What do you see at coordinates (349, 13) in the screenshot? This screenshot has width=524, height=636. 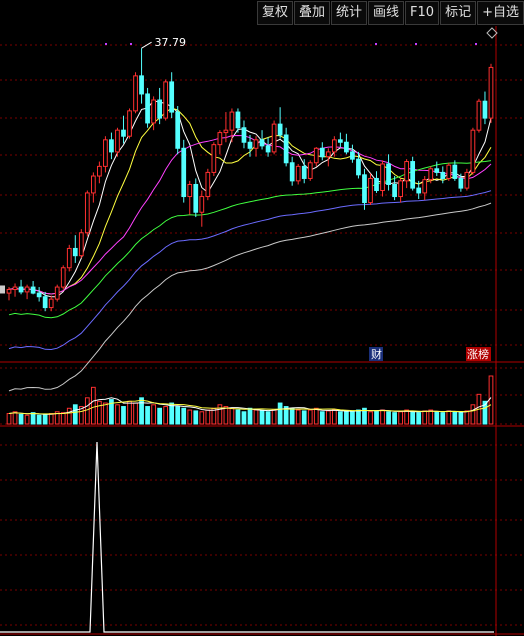 I see `toolbar-button-2: 统计` at bounding box center [349, 13].